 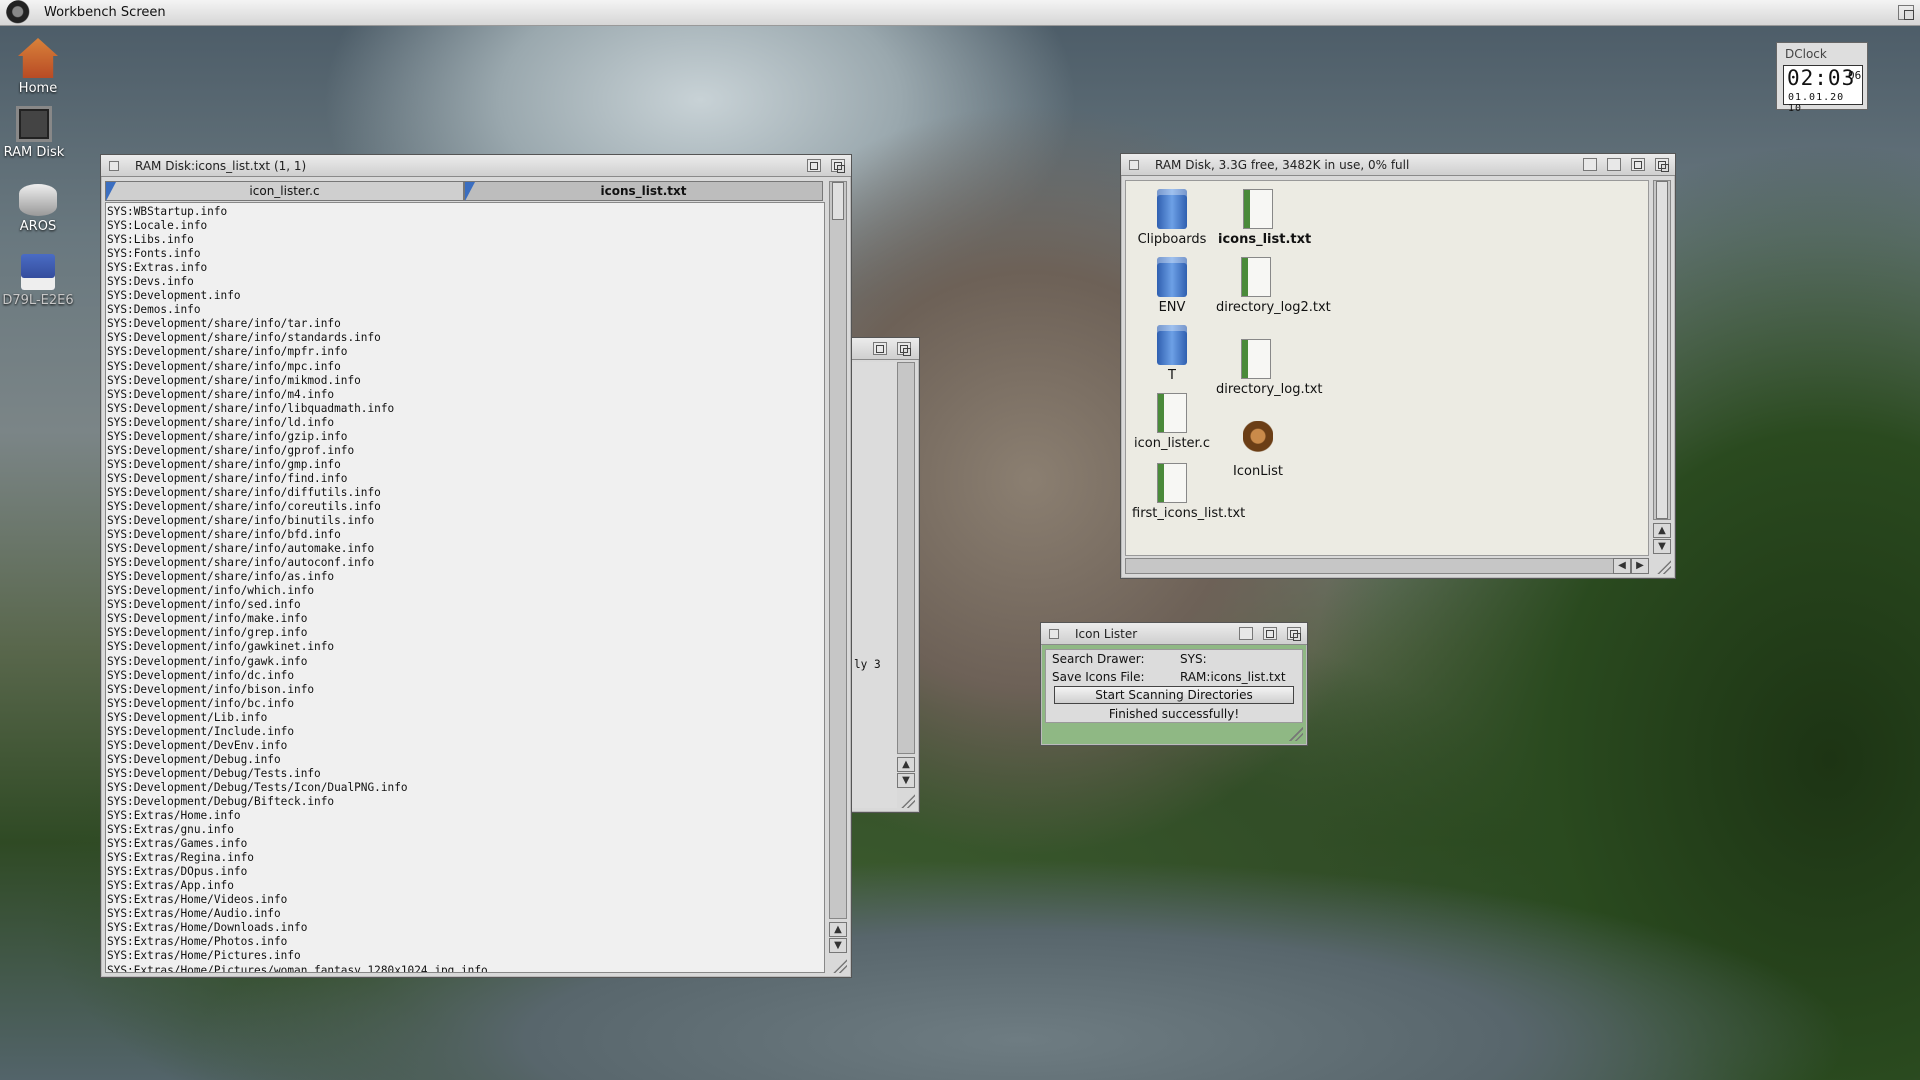 I want to click on dclock-window: DClock 02:03 06 01.01.20 10, so click(x=1822, y=78).